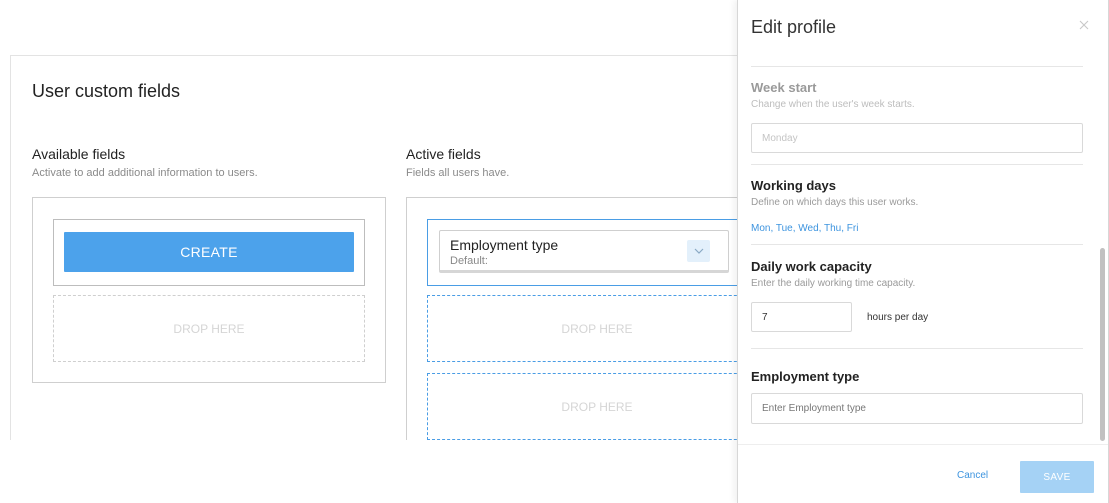  I want to click on active-fields-title: Active fields, so click(443, 154).